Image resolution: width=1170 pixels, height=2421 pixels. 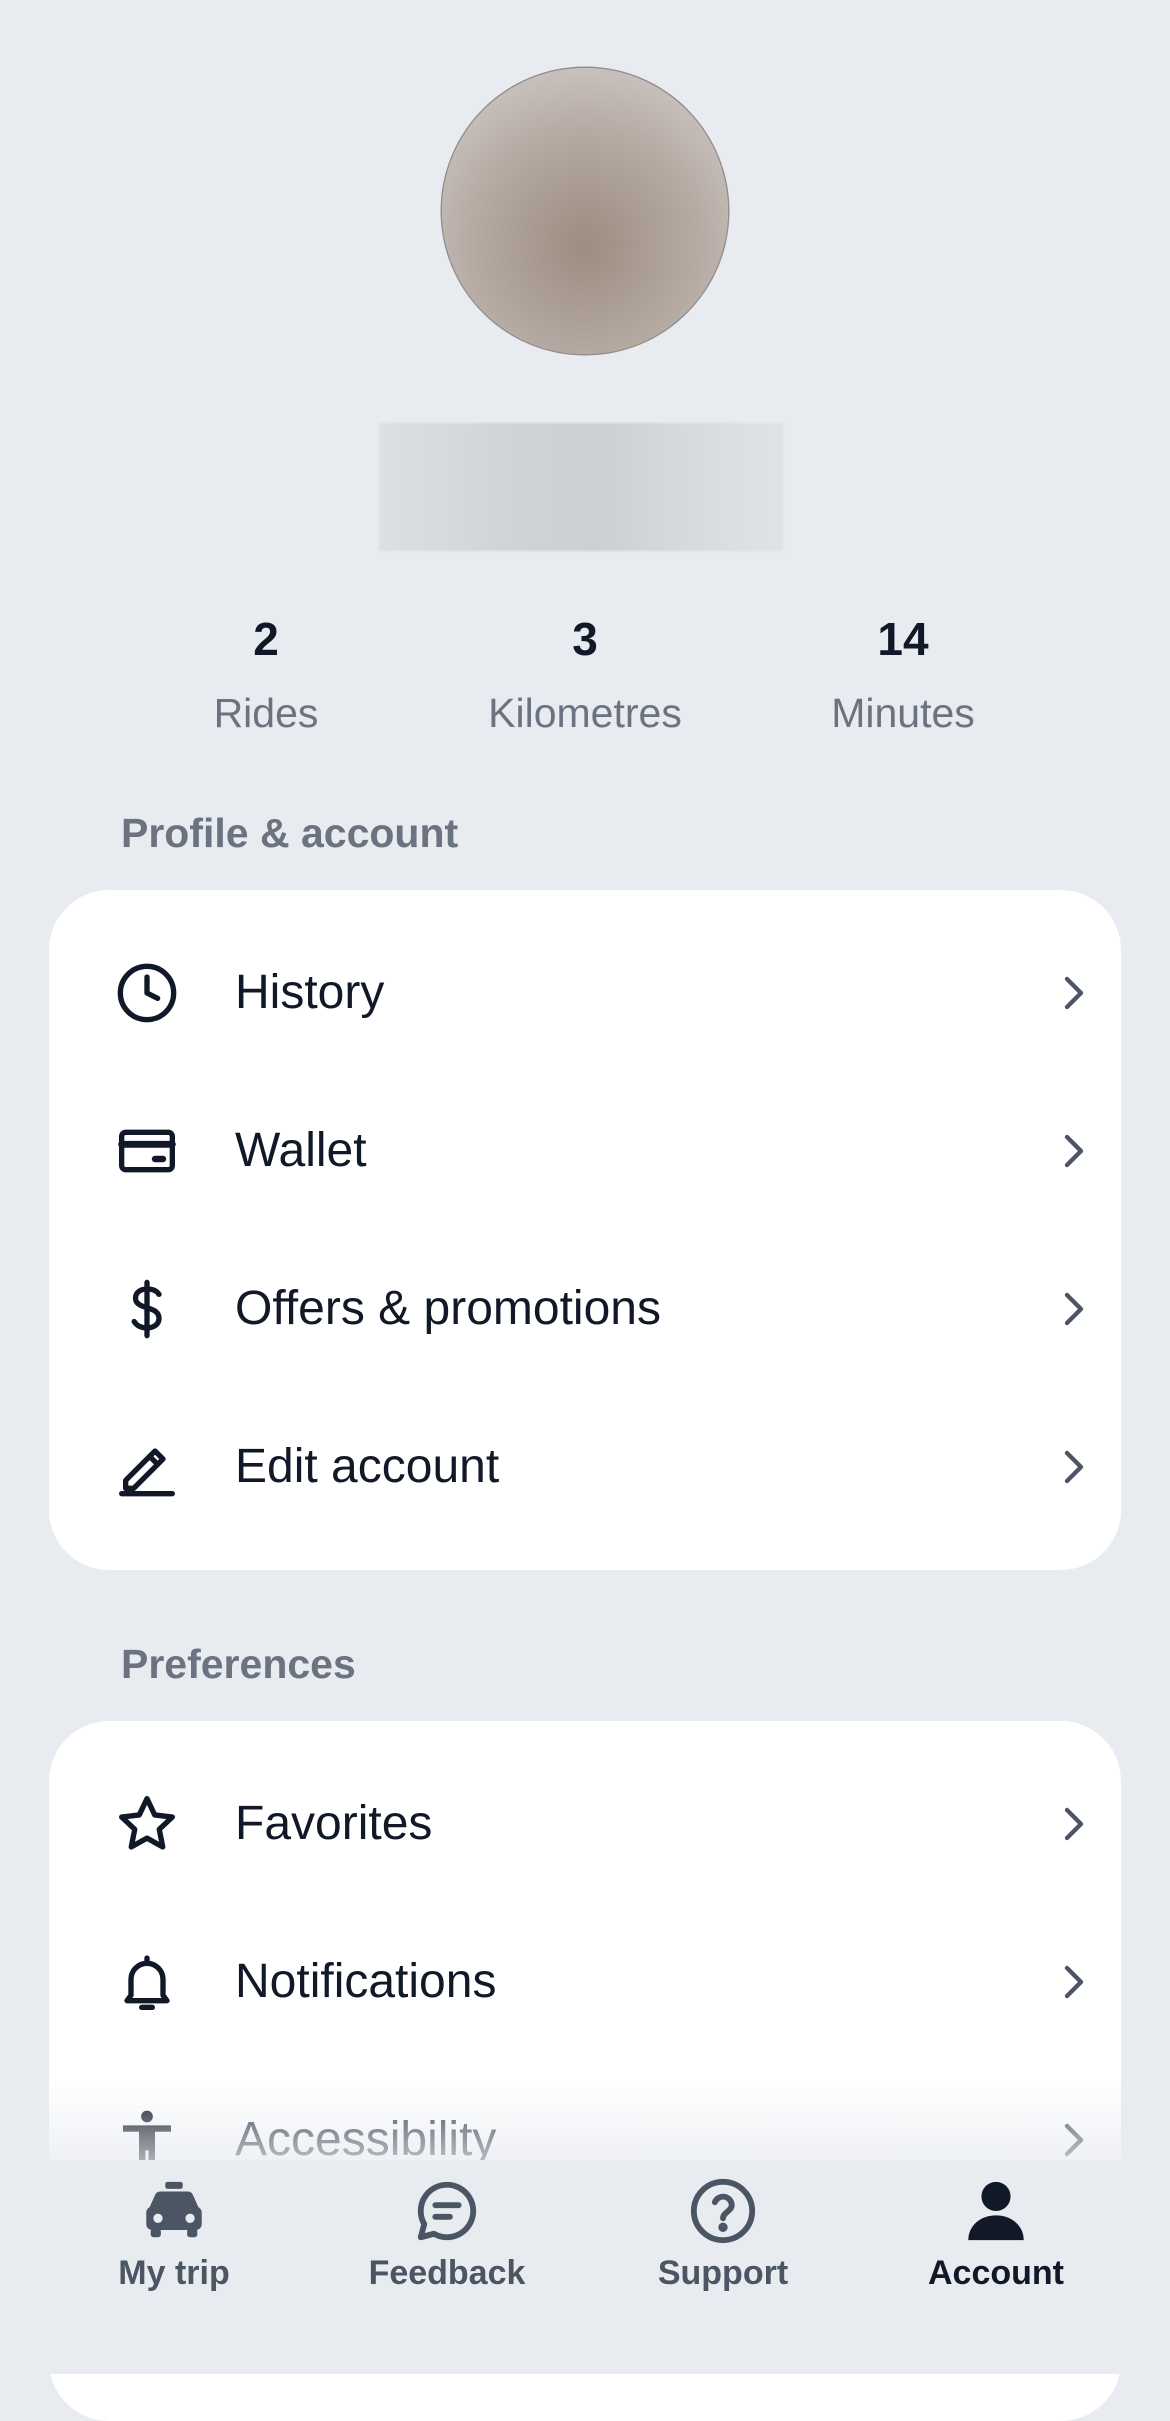 I want to click on section-title-preferences: Preferences, so click(x=238, y=1664).